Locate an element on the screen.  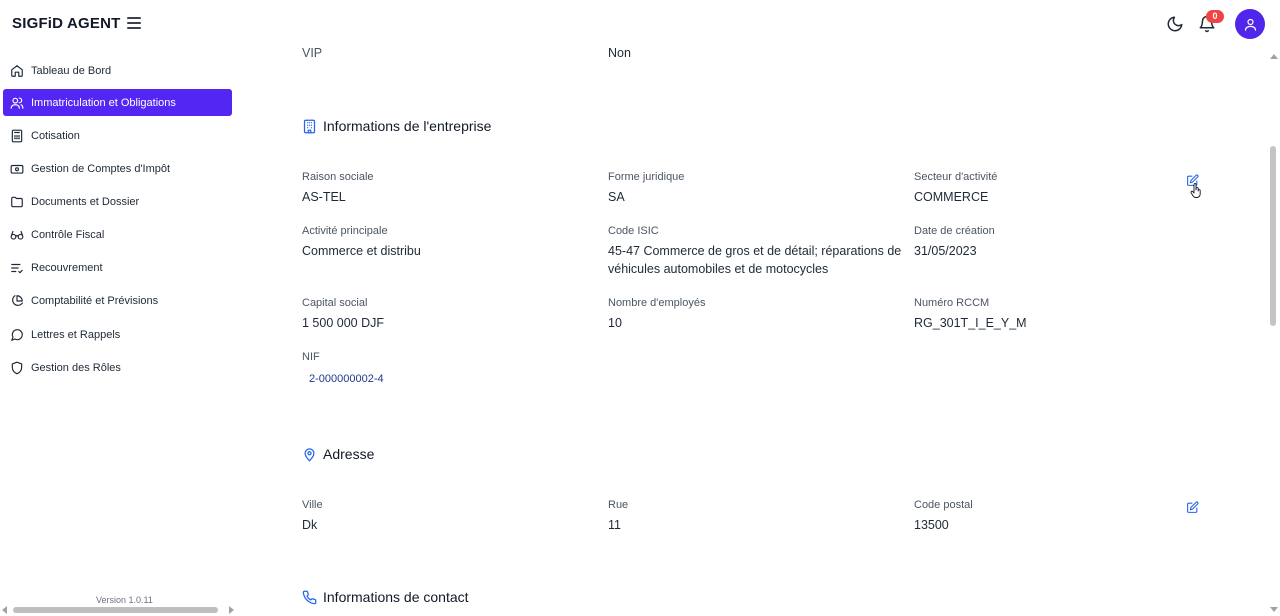
isic-value-line2: véhicules automobiles et de motocycles is located at coordinates (718, 269).